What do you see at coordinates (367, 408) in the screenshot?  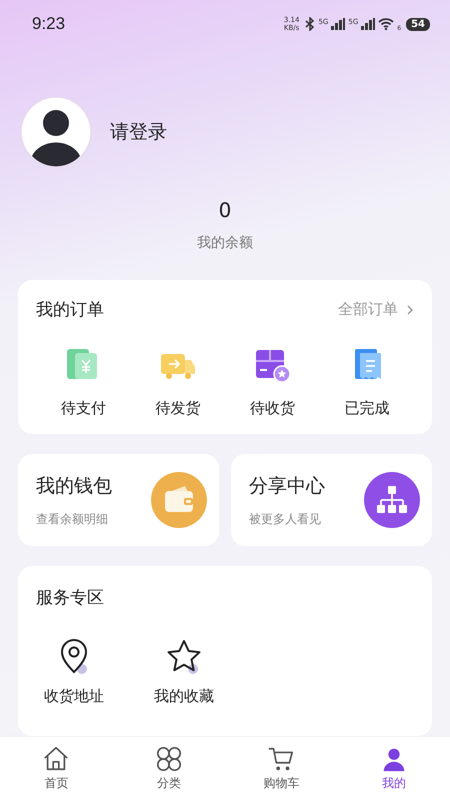 I see `order-status-label: 已完成` at bounding box center [367, 408].